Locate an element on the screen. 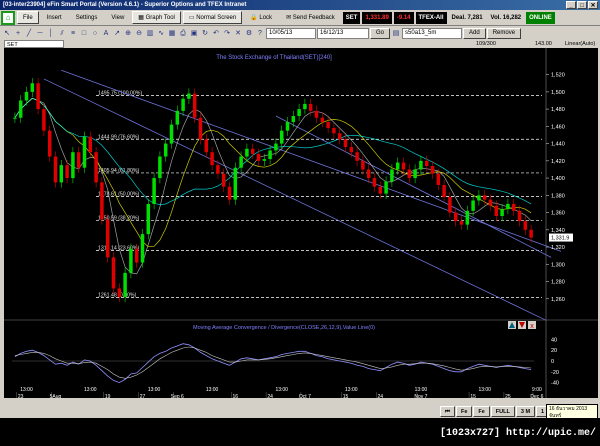 The width and height of the screenshot is (600, 446). text-tool-icon: A is located at coordinates (106, 33).